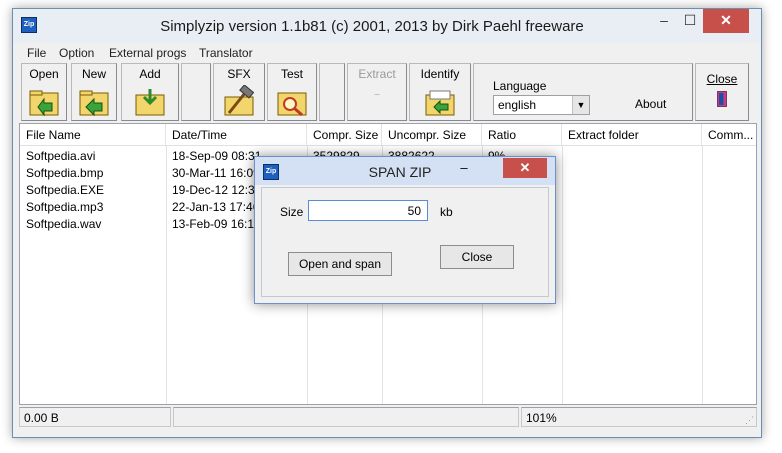 This screenshot has height=453, width=782. Describe the element at coordinates (61, 156) in the screenshot. I see `cell-file-name: Softpedia.avi` at that location.